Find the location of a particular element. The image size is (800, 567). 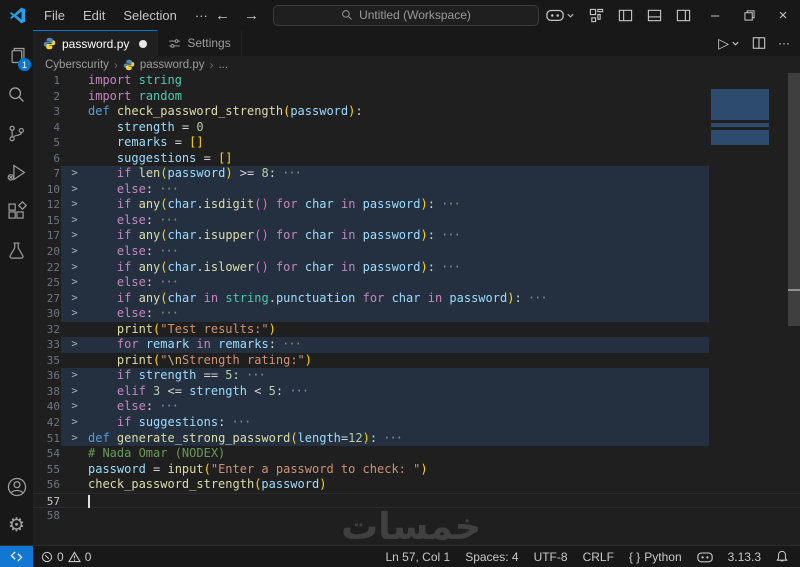

code-token: <= is located at coordinates (175, 390).